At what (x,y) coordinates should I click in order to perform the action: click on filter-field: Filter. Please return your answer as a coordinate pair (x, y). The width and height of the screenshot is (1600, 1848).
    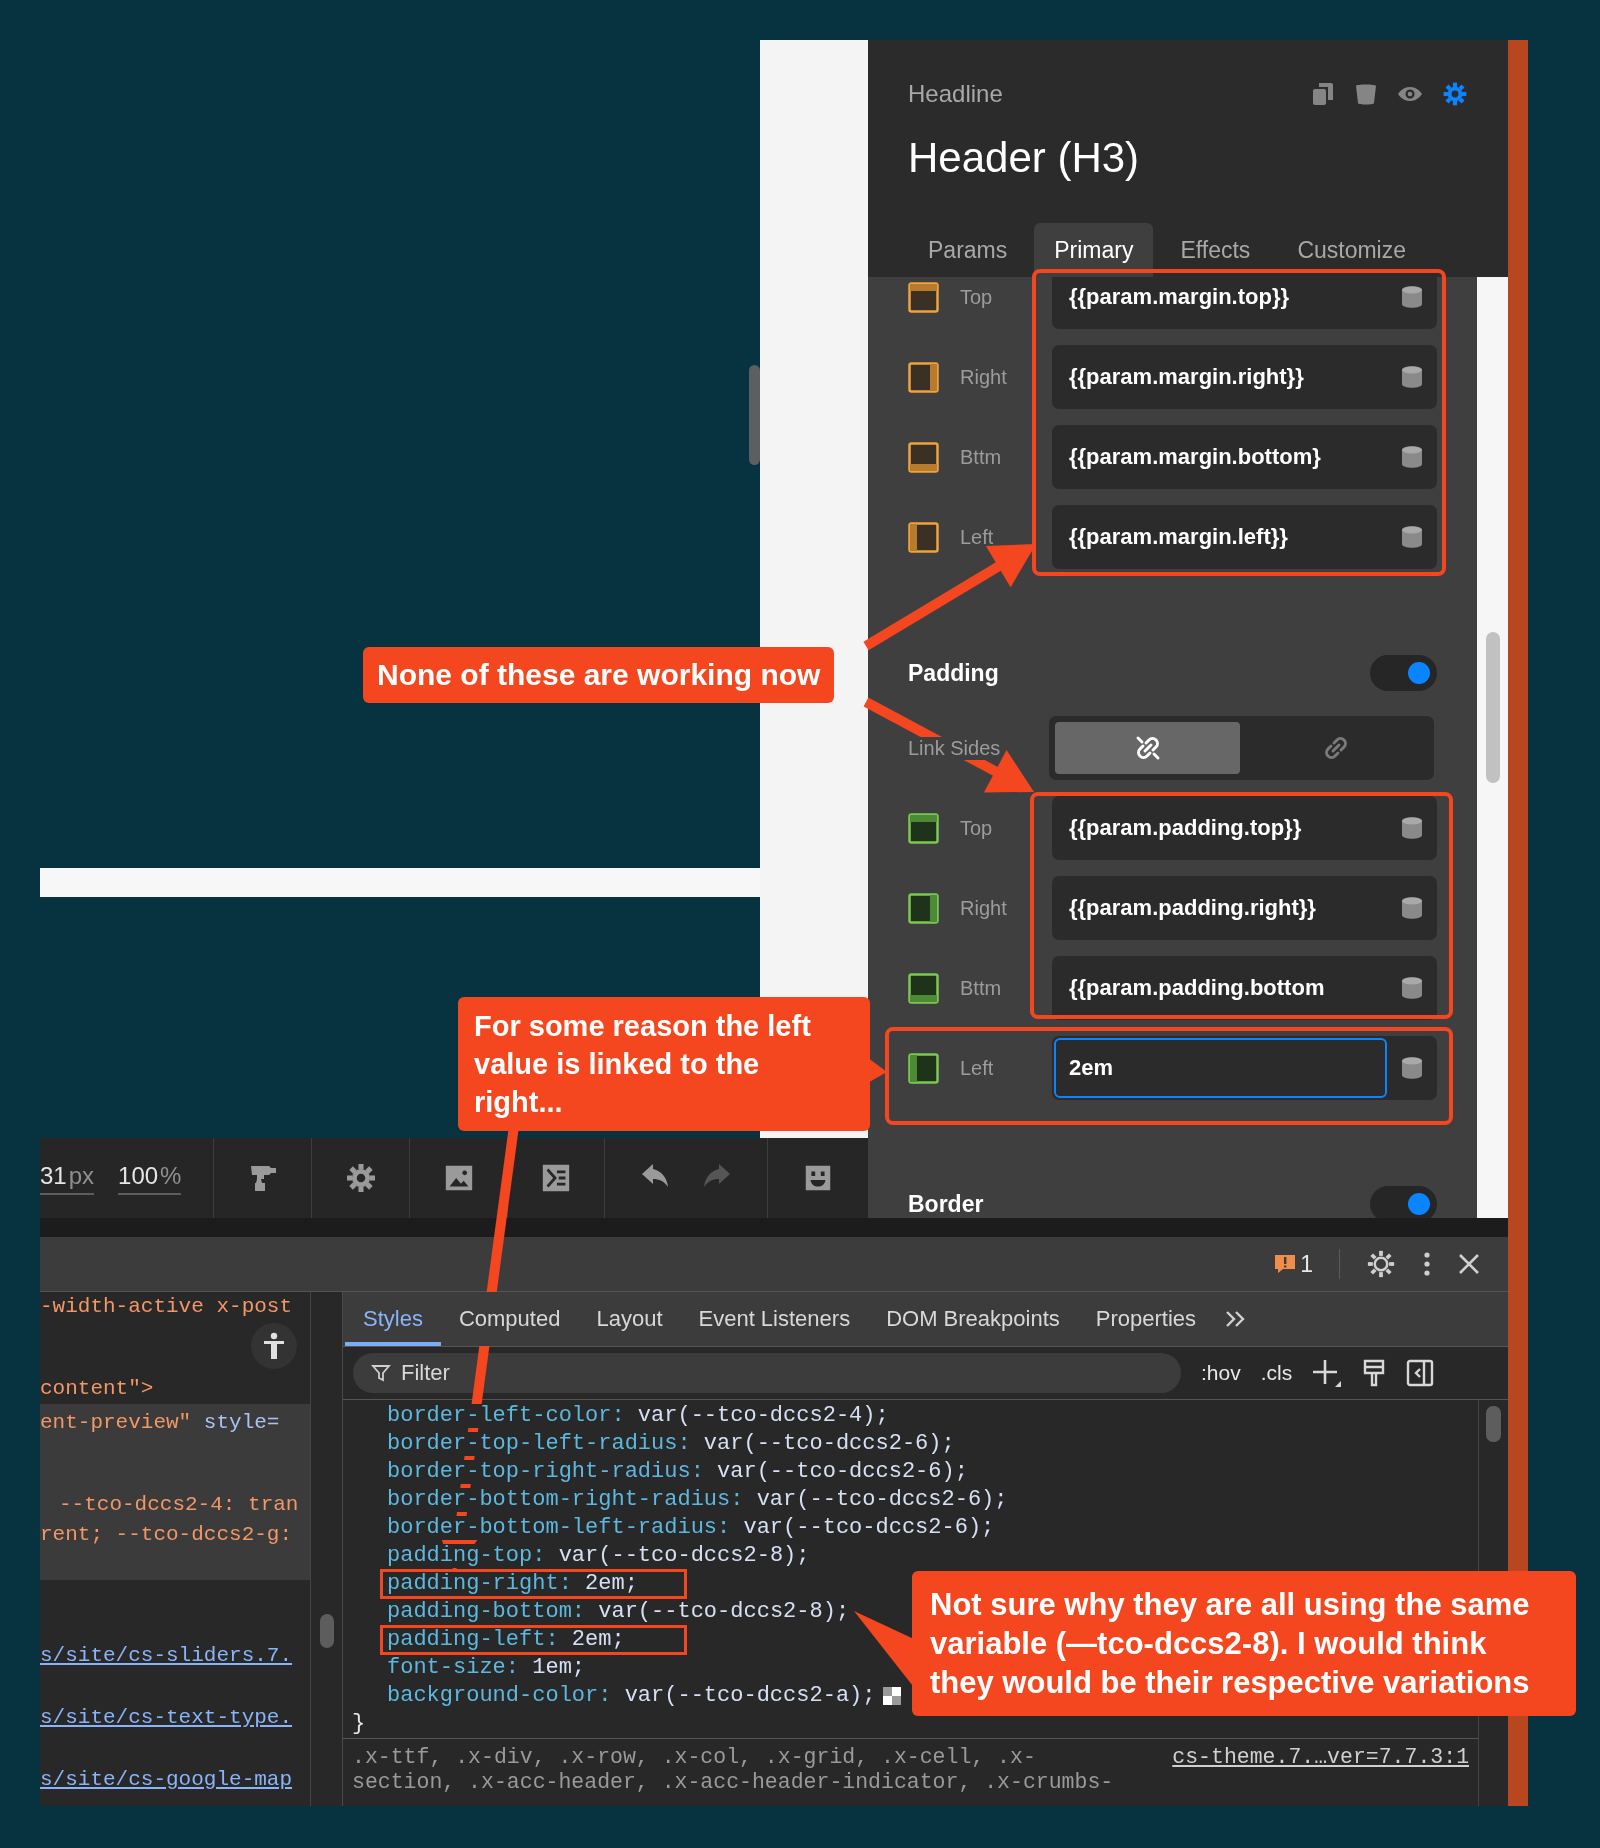
    Looking at the image, I should click on (767, 1373).